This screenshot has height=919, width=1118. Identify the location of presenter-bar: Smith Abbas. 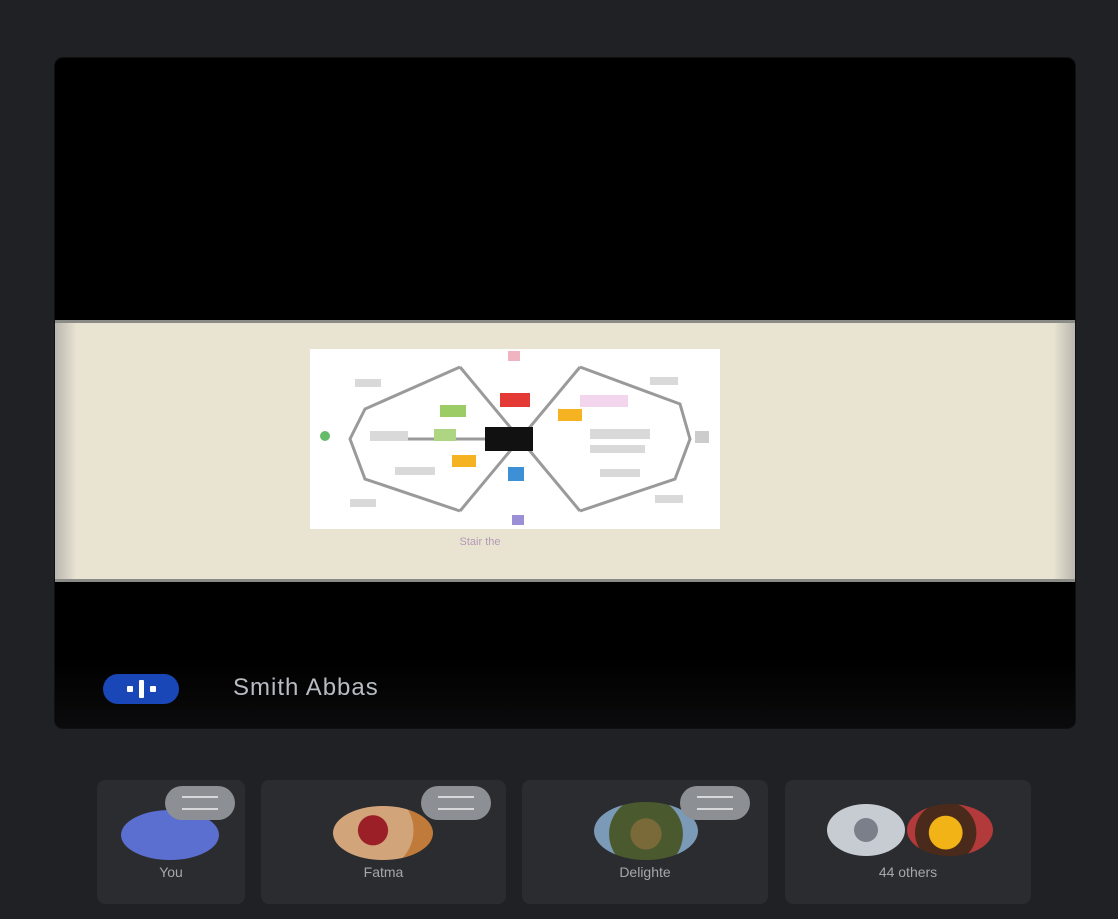
(565, 693).